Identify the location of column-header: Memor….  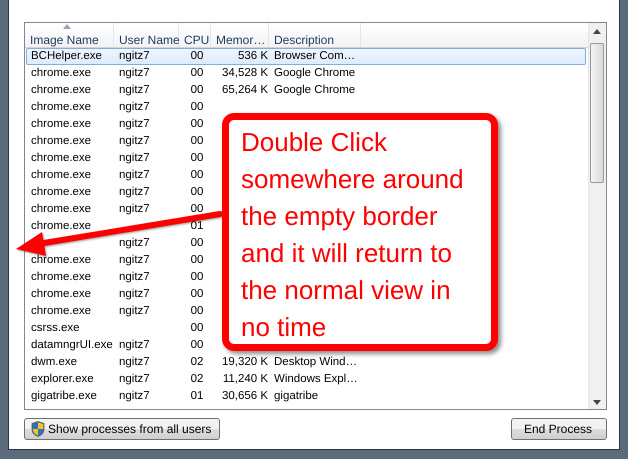
(240, 35).